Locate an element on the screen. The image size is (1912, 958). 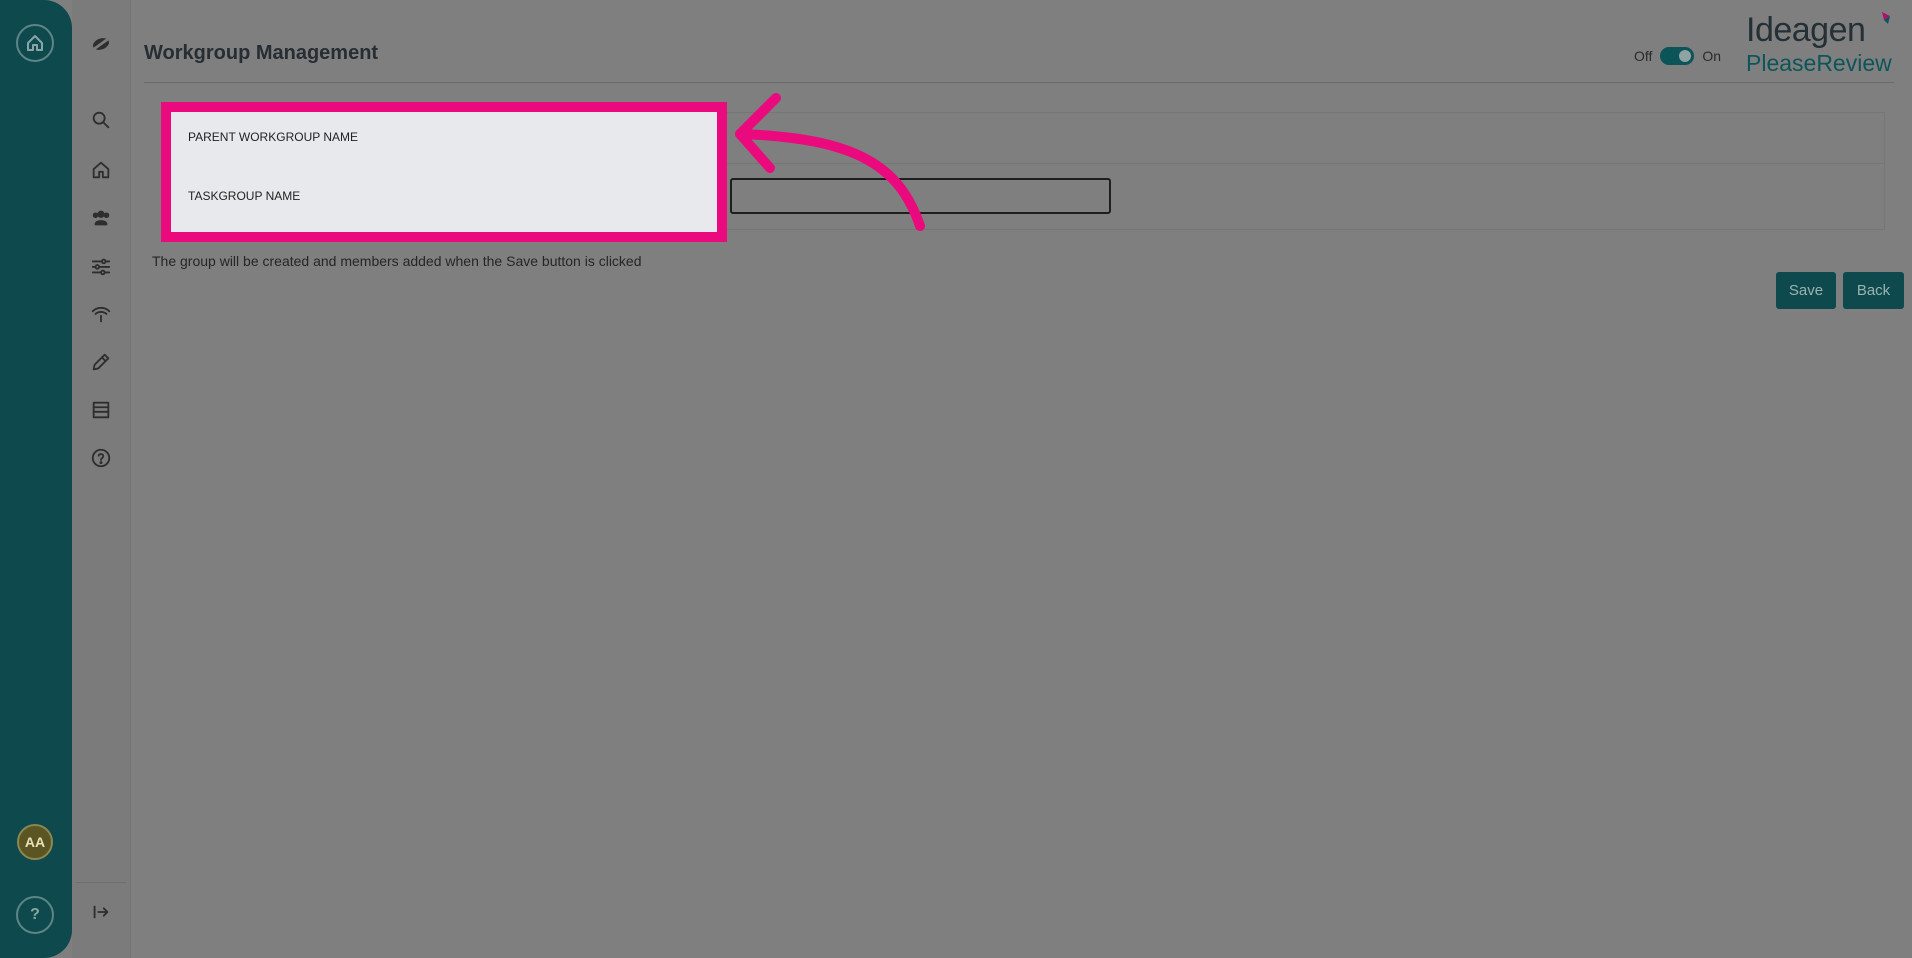
nav-divider is located at coordinates (101, 882).